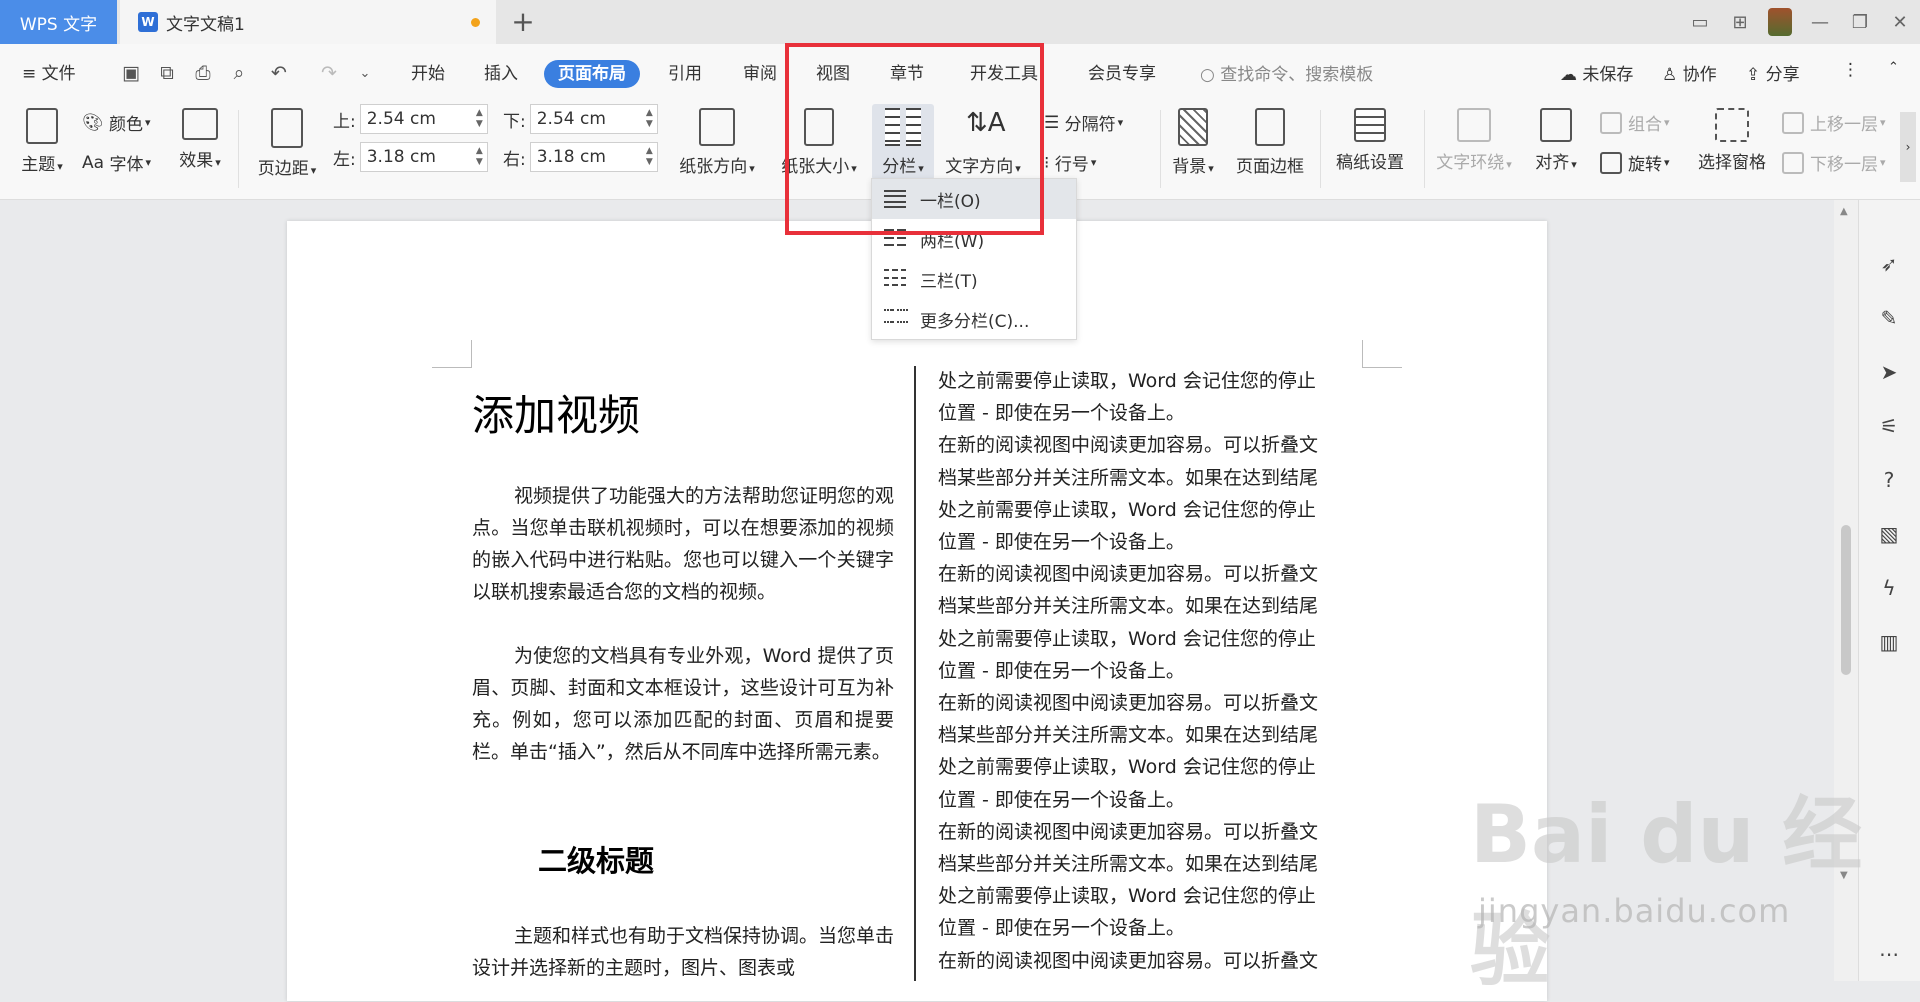 The height and width of the screenshot is (1002, 1920). Describe the element at coordinates (1834, 122) in the screenshot. I see `bring-forward-button: 上移一层 ▾` at that location.